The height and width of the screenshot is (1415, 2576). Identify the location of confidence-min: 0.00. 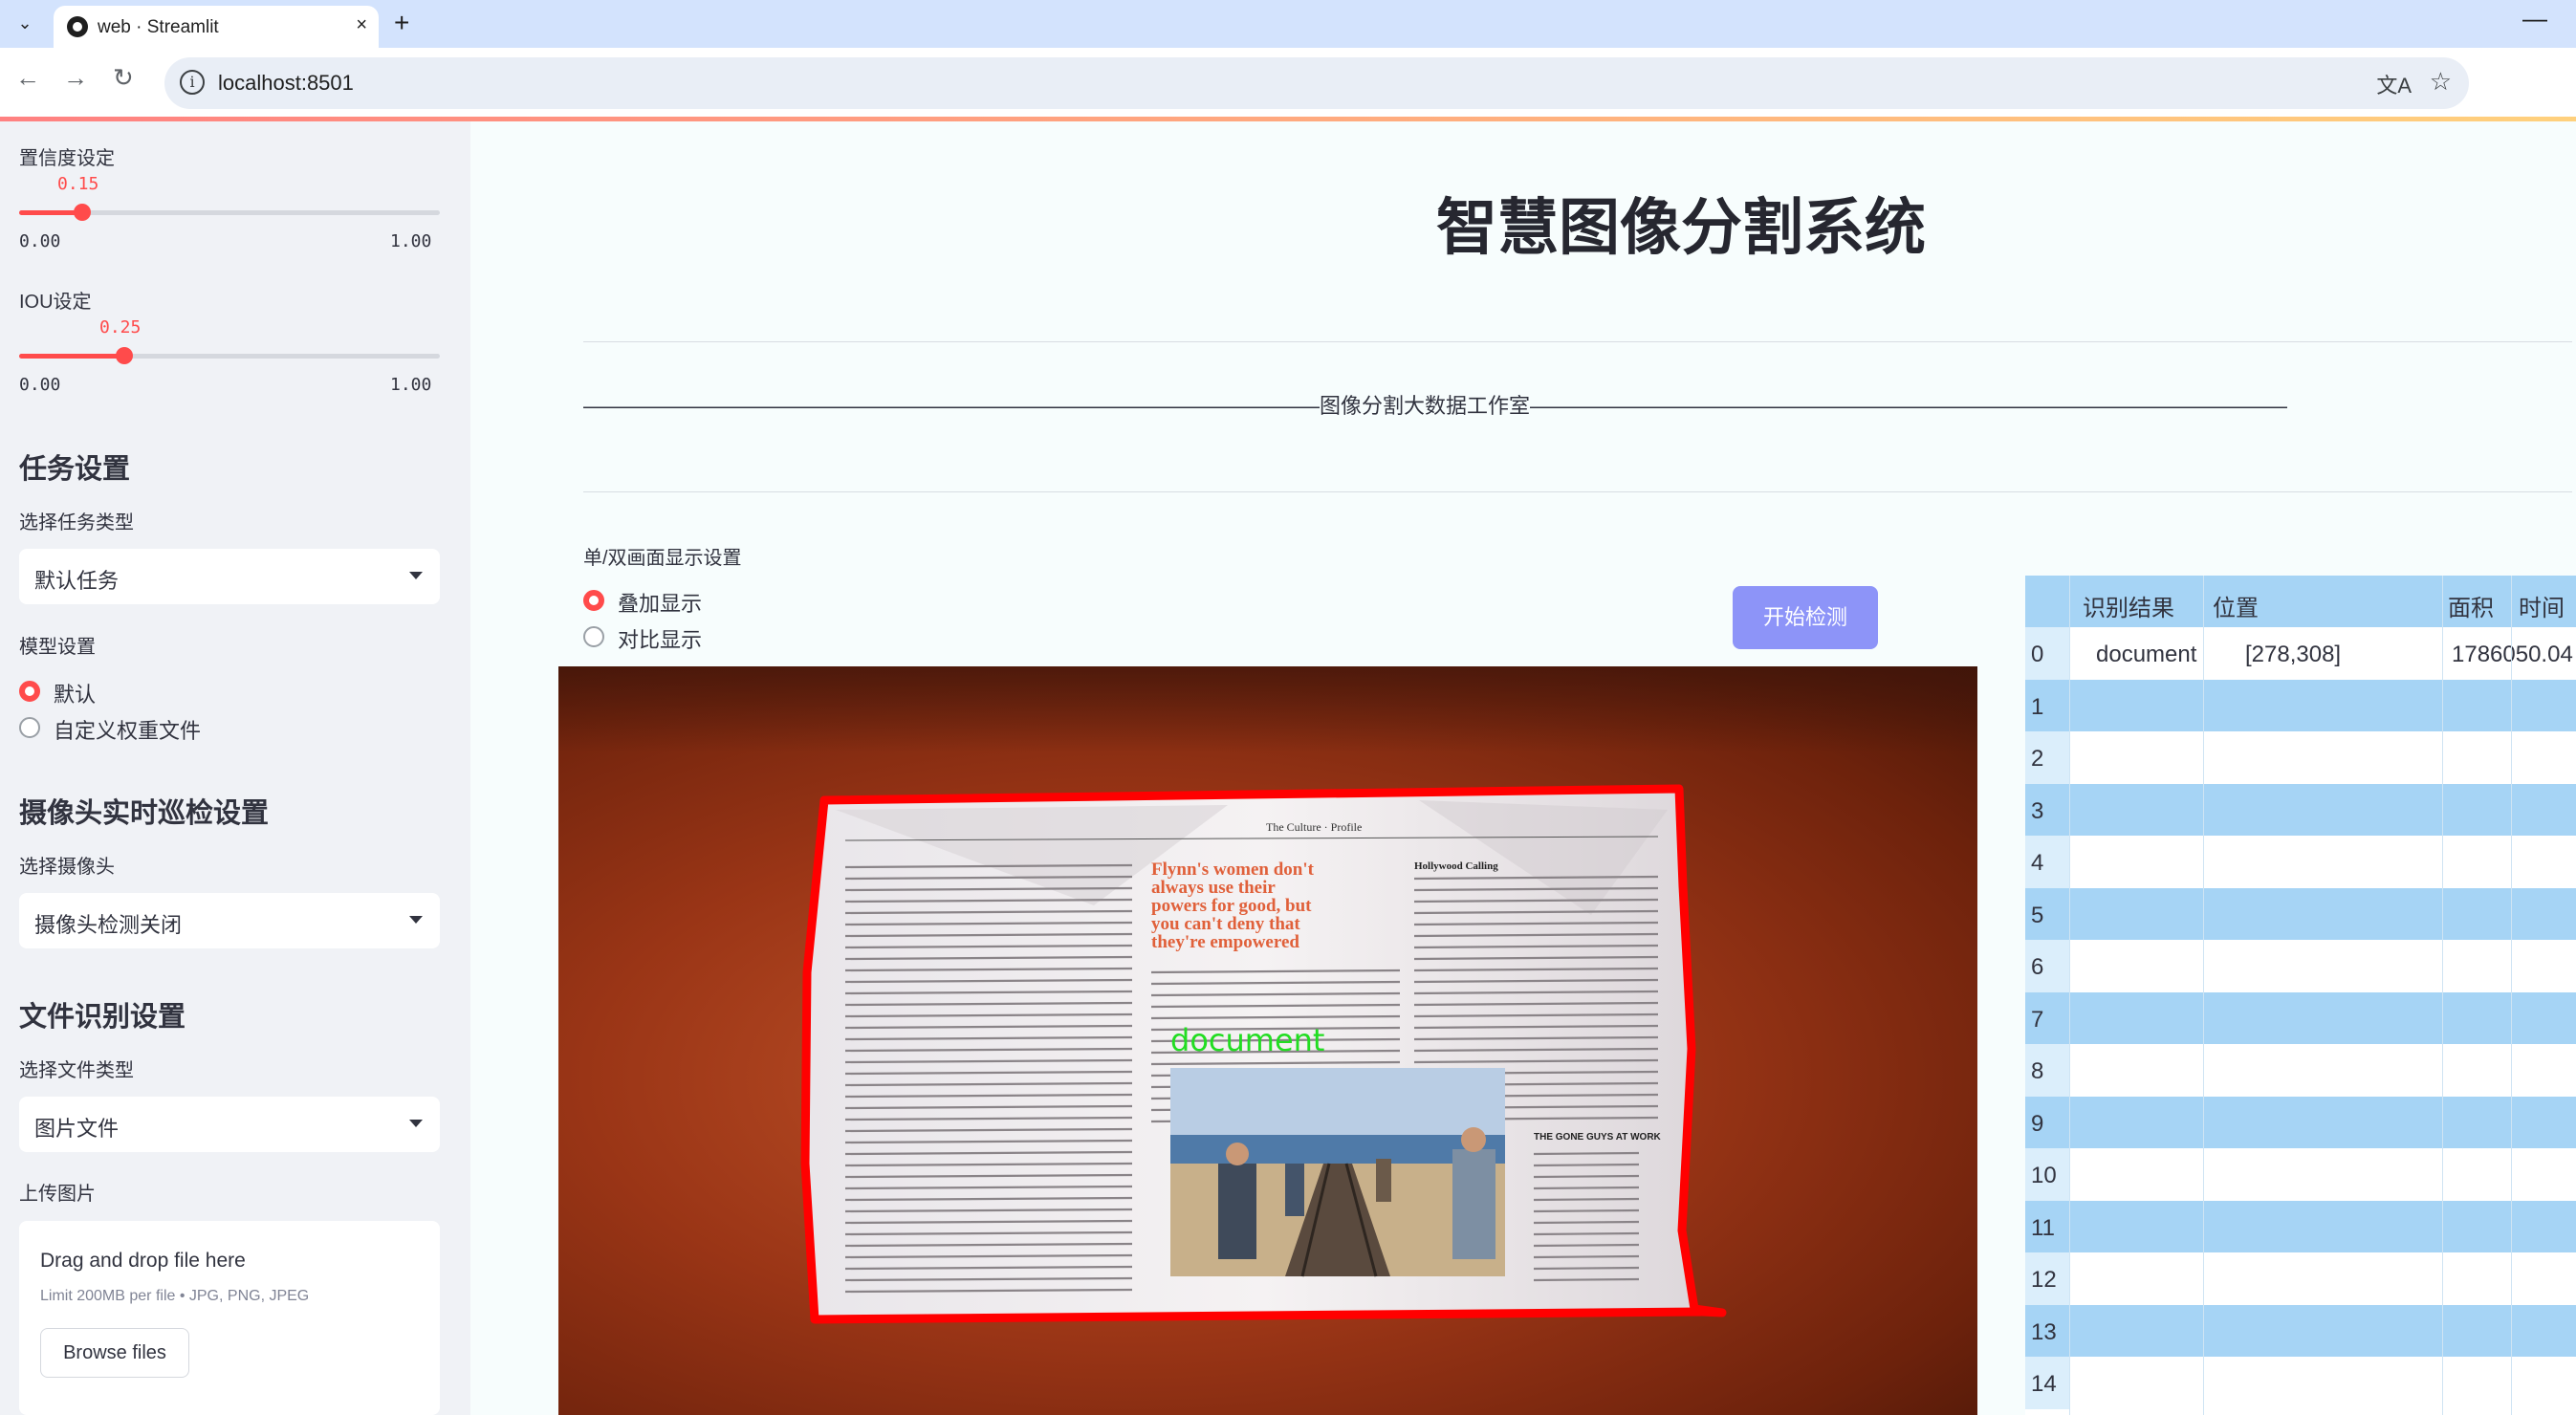
(40, 241).